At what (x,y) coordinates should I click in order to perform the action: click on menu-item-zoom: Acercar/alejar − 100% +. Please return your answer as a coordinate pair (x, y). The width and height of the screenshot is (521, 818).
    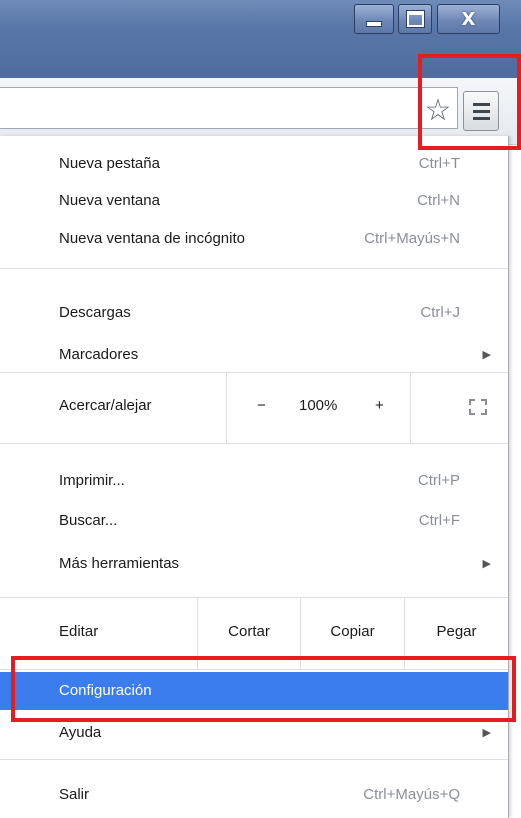
    Looking at the image, I should click on (254, 408).